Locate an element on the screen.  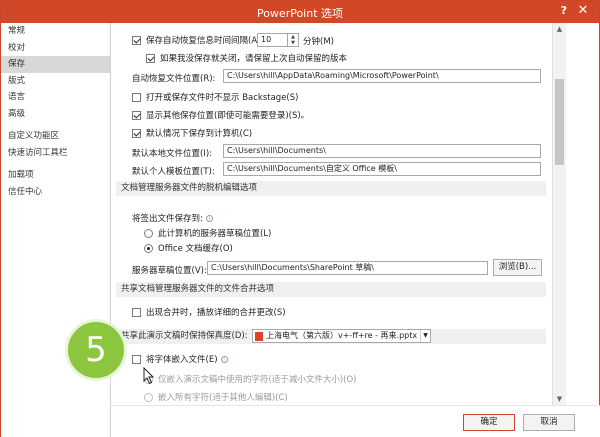
offline-section-header: 文档管理服务器文件的脱机编辑选项 is located at coordinates (331, 188).